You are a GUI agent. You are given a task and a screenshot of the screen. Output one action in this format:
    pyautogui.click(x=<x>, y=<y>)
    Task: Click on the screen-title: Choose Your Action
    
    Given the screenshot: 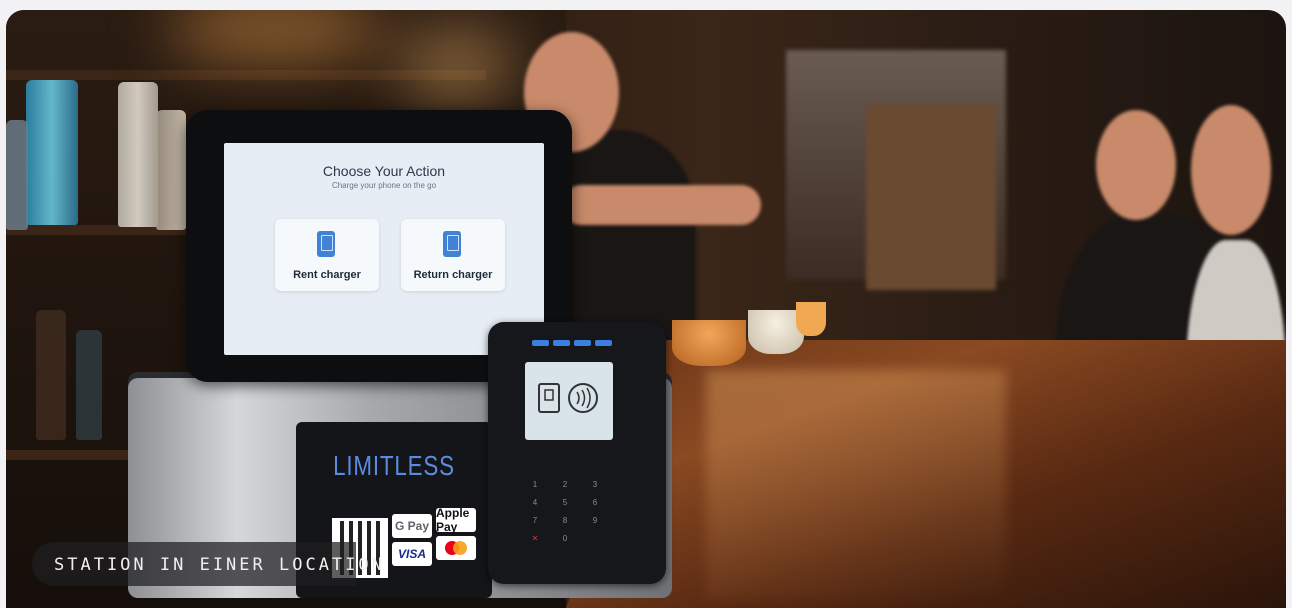 What is the action you would take?
    pyautogui.click(x=384, y=171)
    